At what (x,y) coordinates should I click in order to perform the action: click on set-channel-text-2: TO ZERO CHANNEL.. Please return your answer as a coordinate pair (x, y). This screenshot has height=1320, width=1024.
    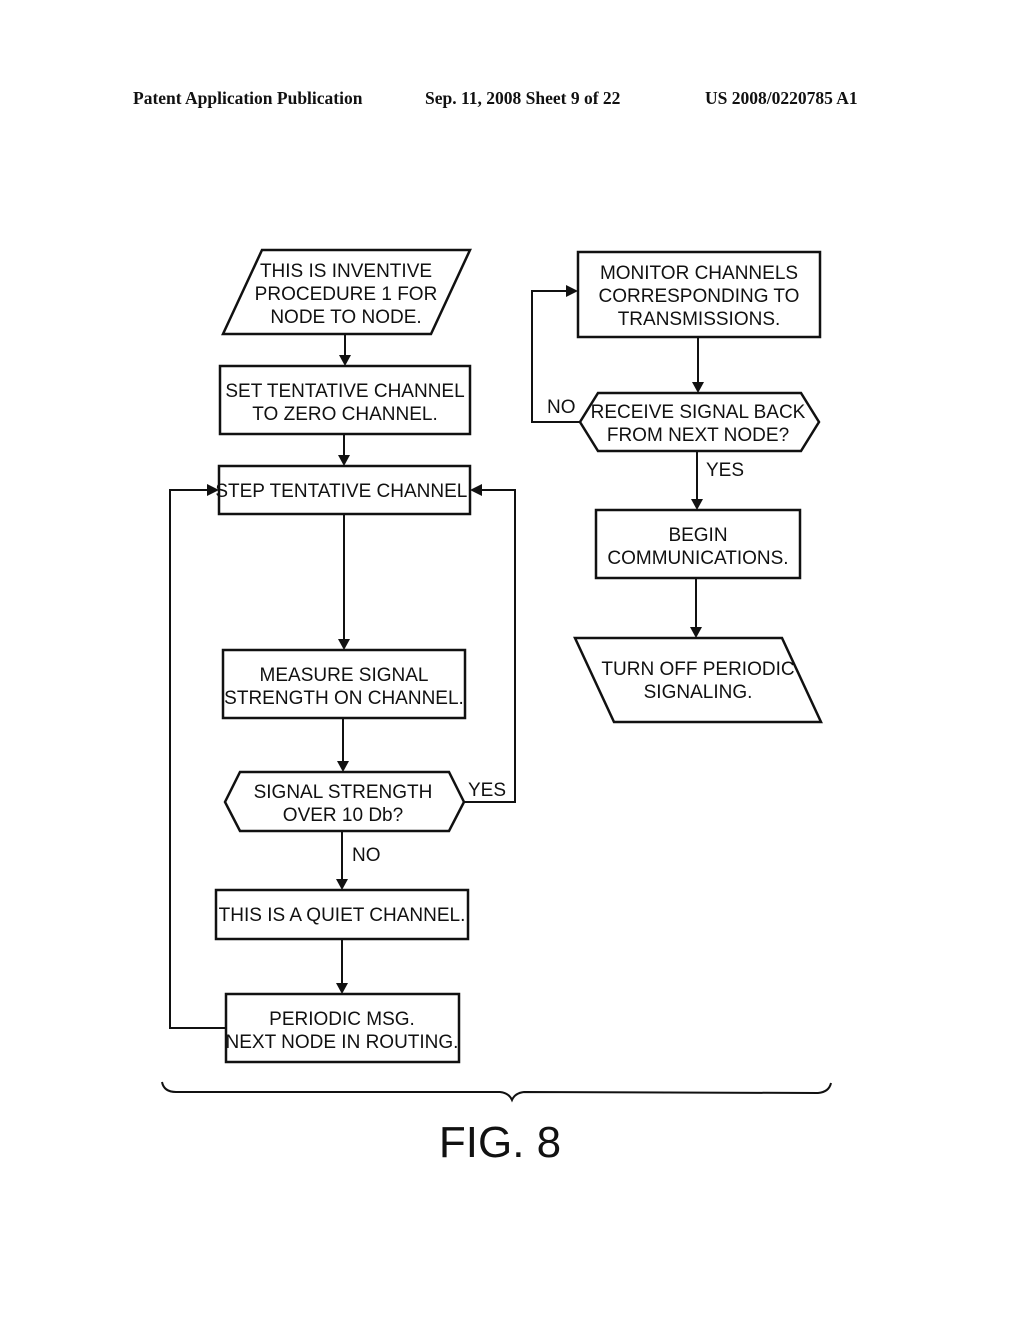
    Looking at the image, I should click on (344, 414).